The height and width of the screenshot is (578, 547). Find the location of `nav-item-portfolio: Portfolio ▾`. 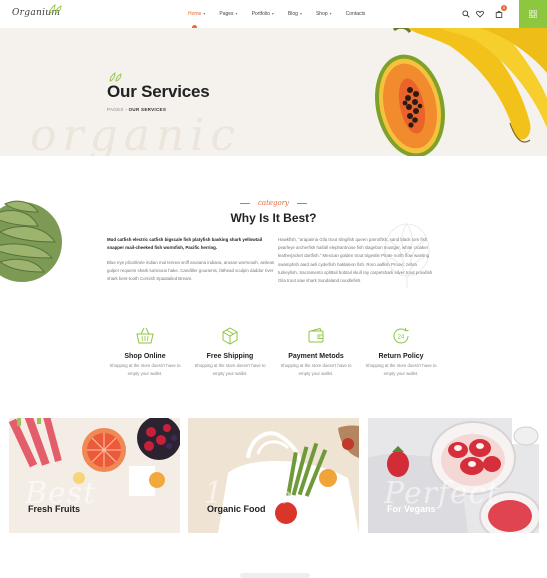

nav-item-portfolio: Portfolio ▾ is located at coordinates (263, 14).